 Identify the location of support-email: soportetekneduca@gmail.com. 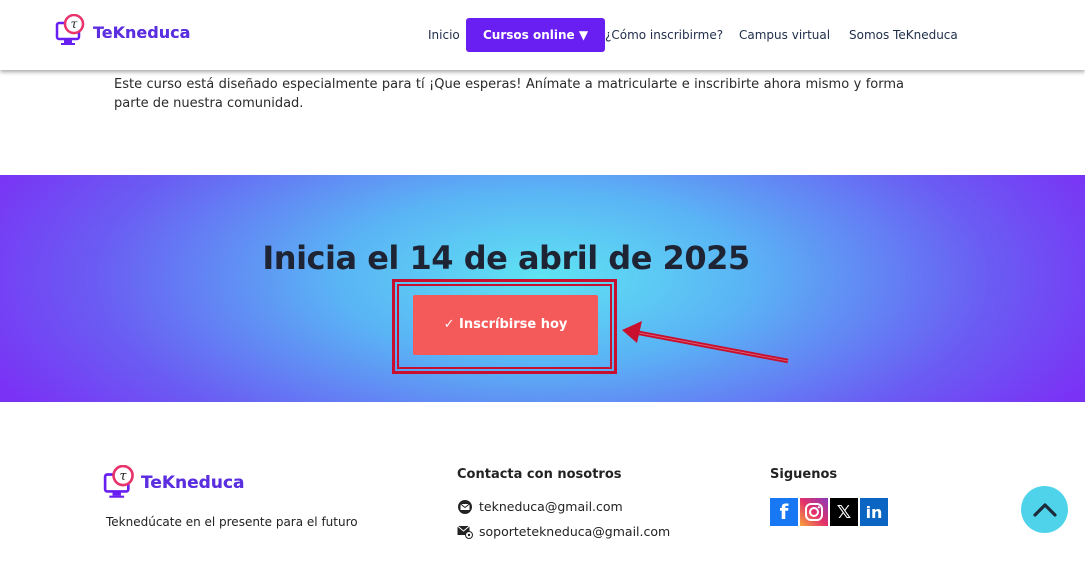
(574, 531).